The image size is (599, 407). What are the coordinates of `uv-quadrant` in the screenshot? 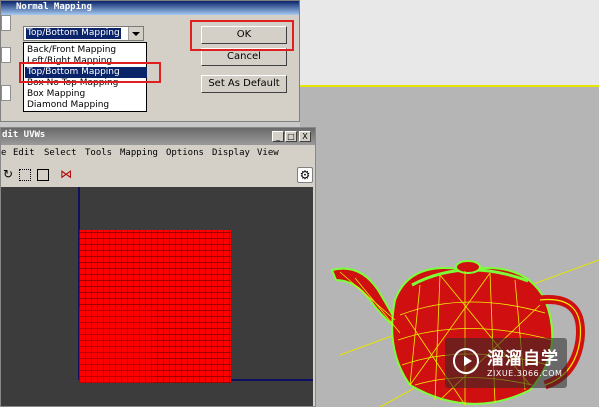 It's located at (116, 345).